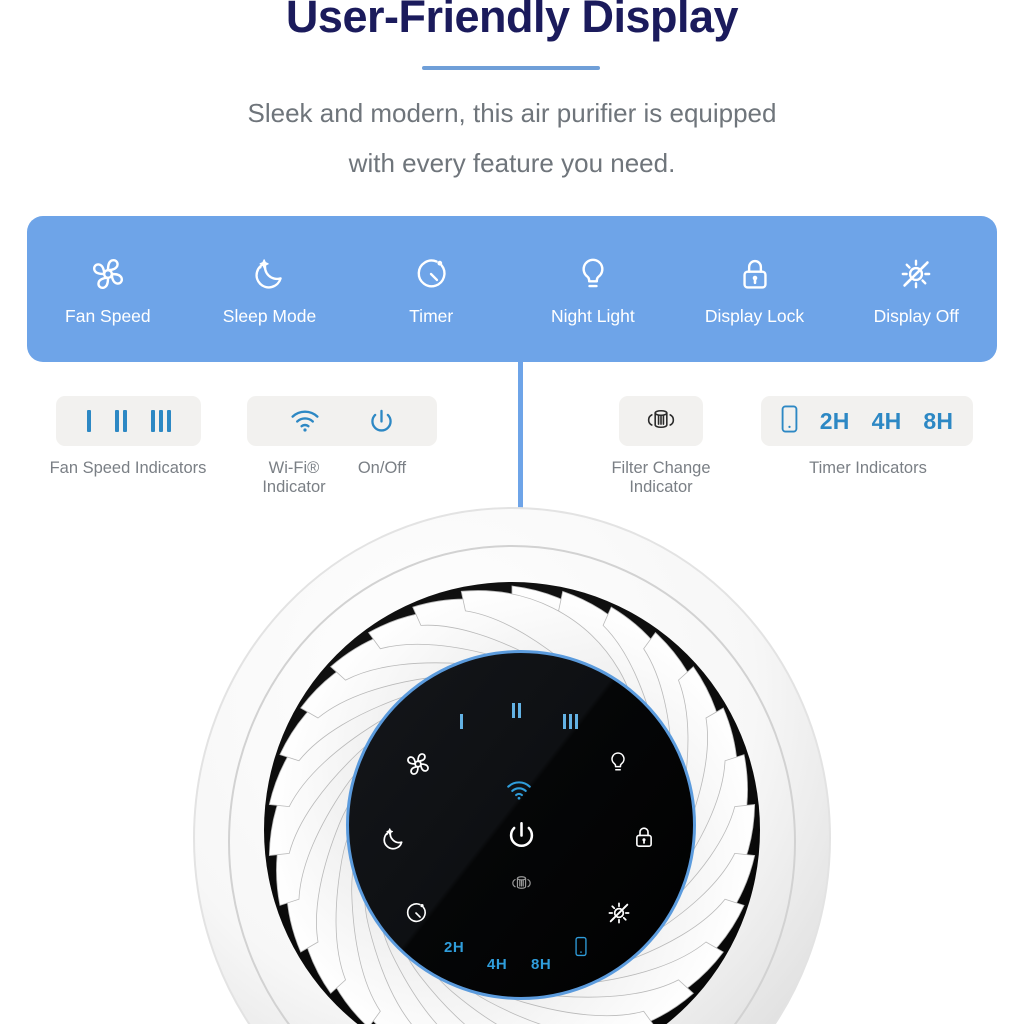 This screenshot has width=1024, height=1024. What do you see at coordinates (305, 421) in the screenshot?
I see `wifi-icon` at bounding box center [305, 421].